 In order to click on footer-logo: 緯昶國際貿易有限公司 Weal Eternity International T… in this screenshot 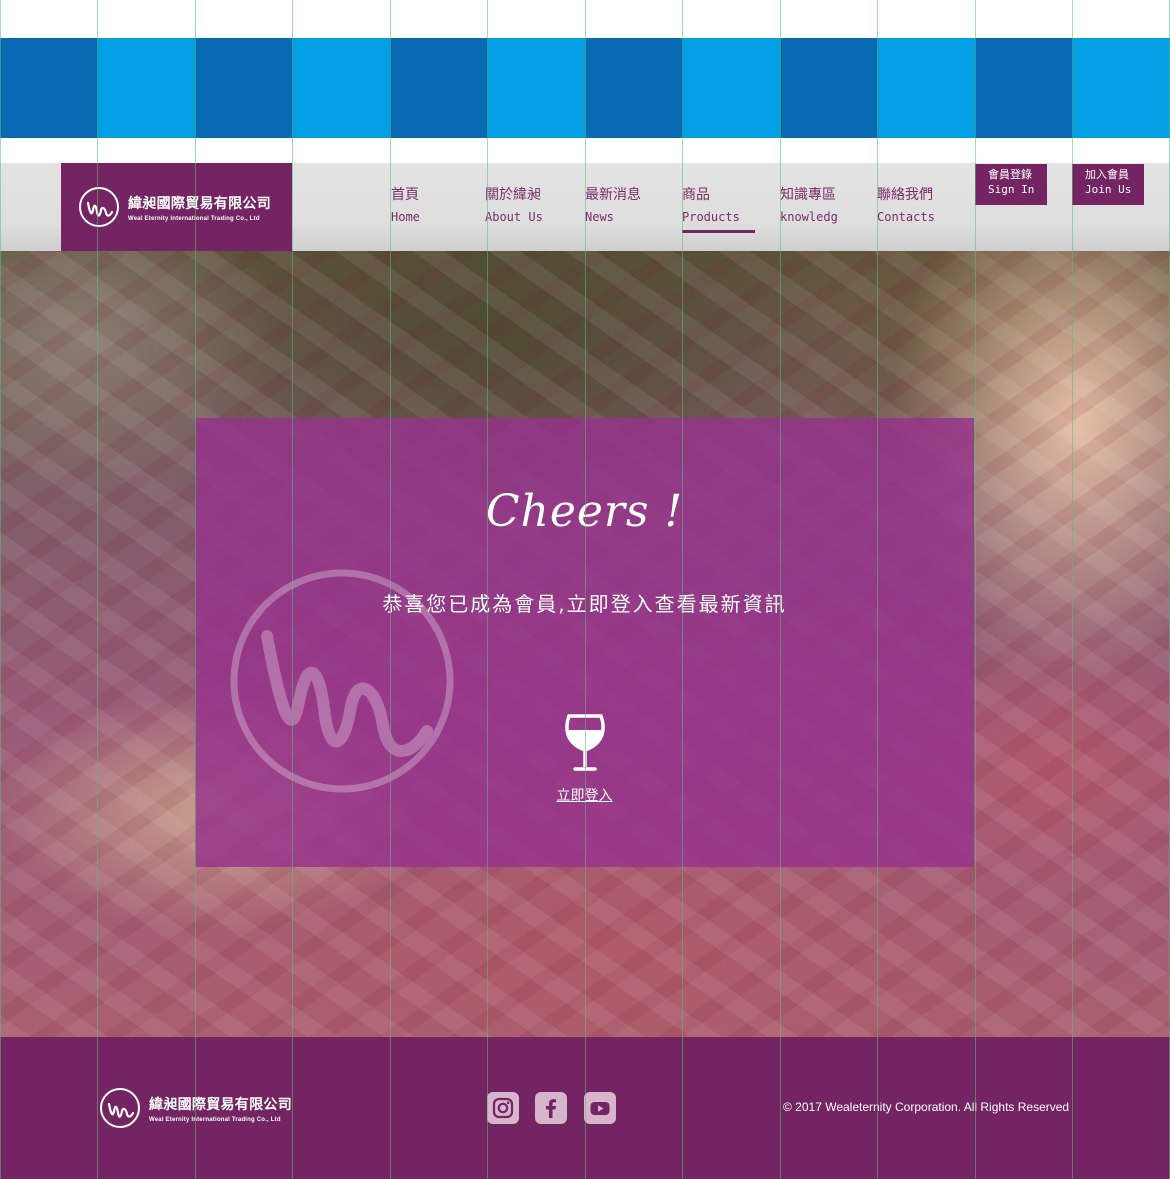, I will do `click(195, 1108)`.